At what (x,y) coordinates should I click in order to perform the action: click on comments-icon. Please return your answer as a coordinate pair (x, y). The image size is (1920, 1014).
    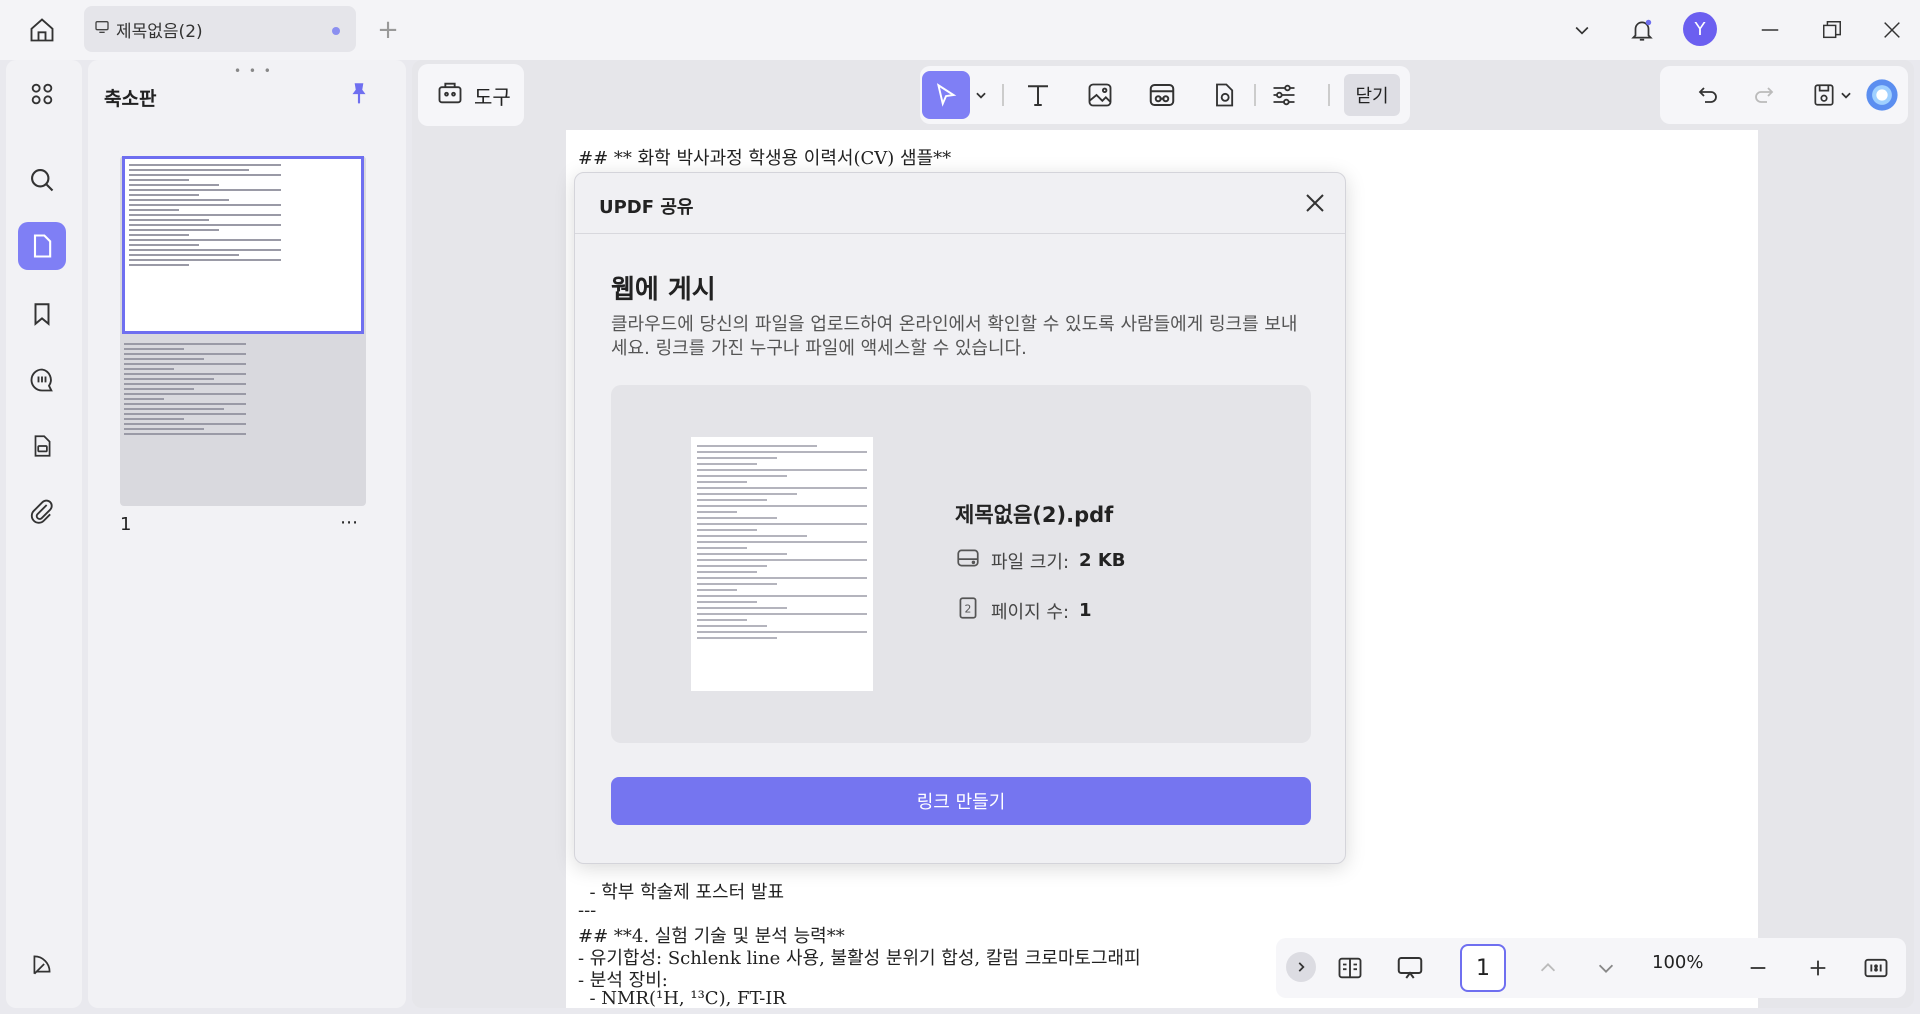
    Looking at the image, I should click on (42, 380).